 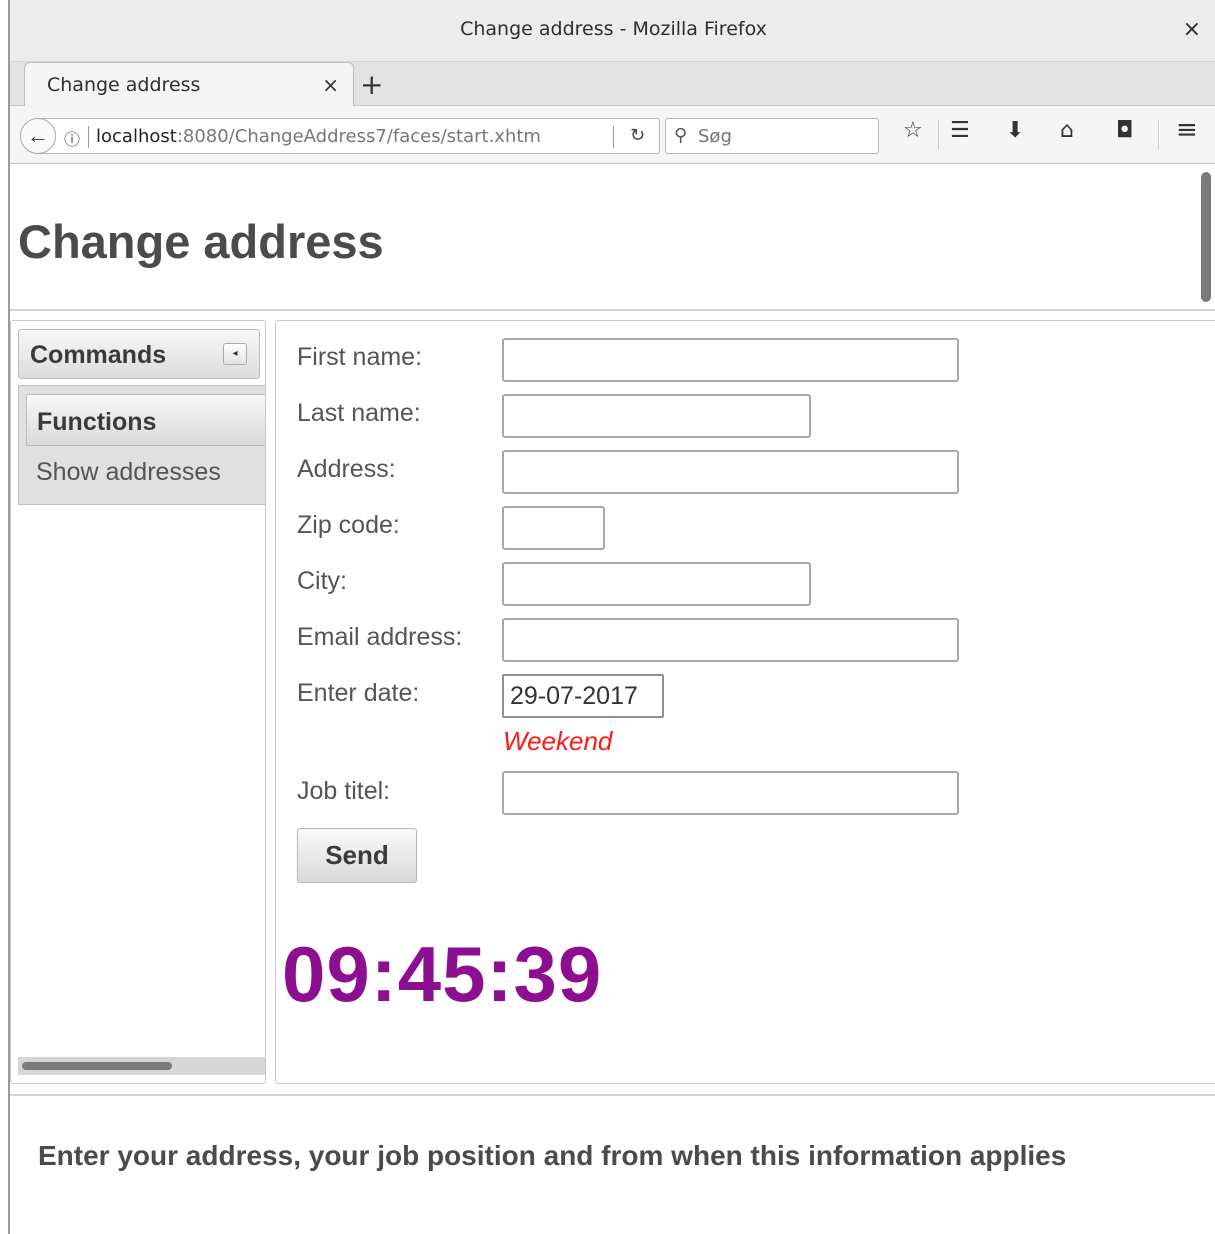 I want to click on window-titlebar: Change address - Mozilla Firefox ×, so click(x=612, y=31).